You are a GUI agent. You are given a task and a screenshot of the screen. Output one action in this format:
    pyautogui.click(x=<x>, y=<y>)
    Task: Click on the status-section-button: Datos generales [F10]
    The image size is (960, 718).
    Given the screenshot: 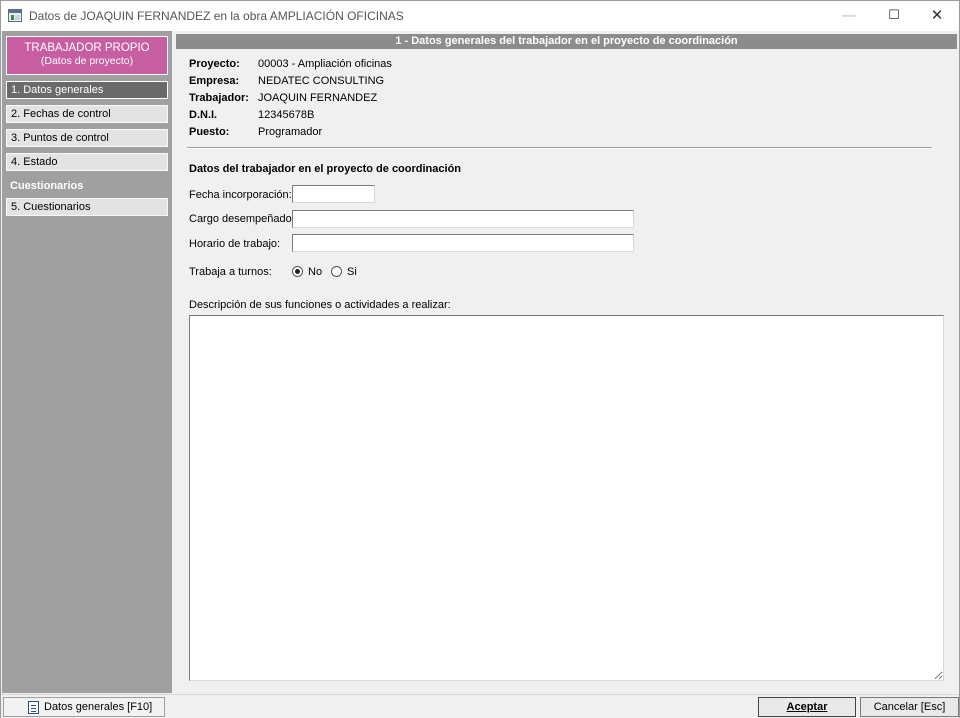 What is the action you would take?
    pyautogui.click(x=84, y=707)
    